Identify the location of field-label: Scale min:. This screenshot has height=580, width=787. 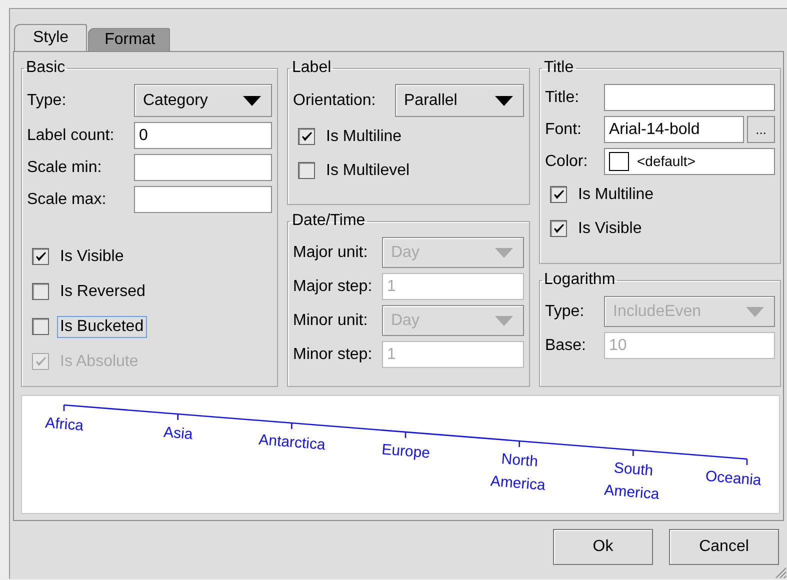
(65, 167).